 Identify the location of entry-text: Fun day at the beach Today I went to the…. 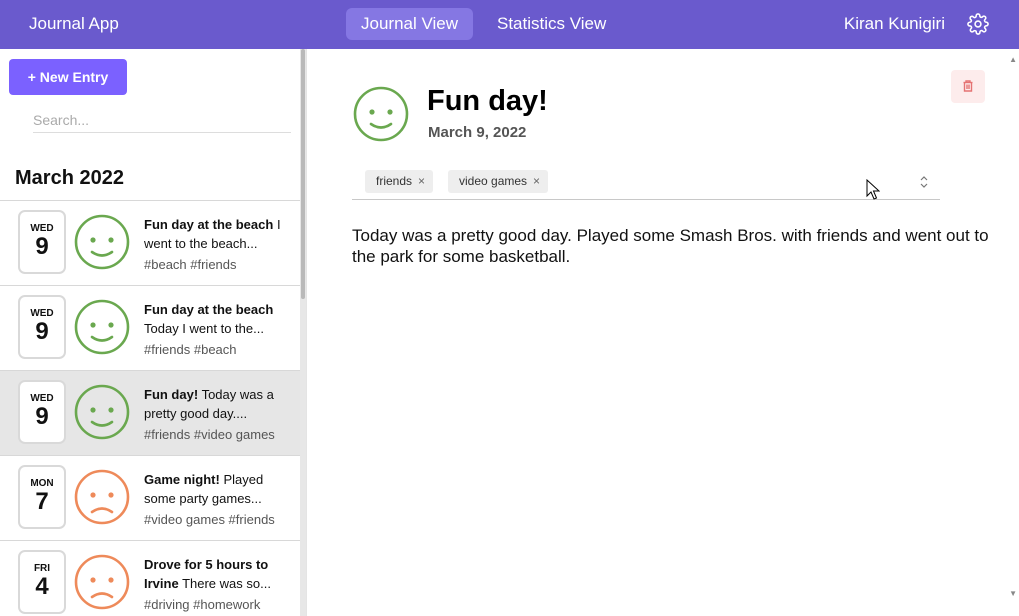
(217, 319).